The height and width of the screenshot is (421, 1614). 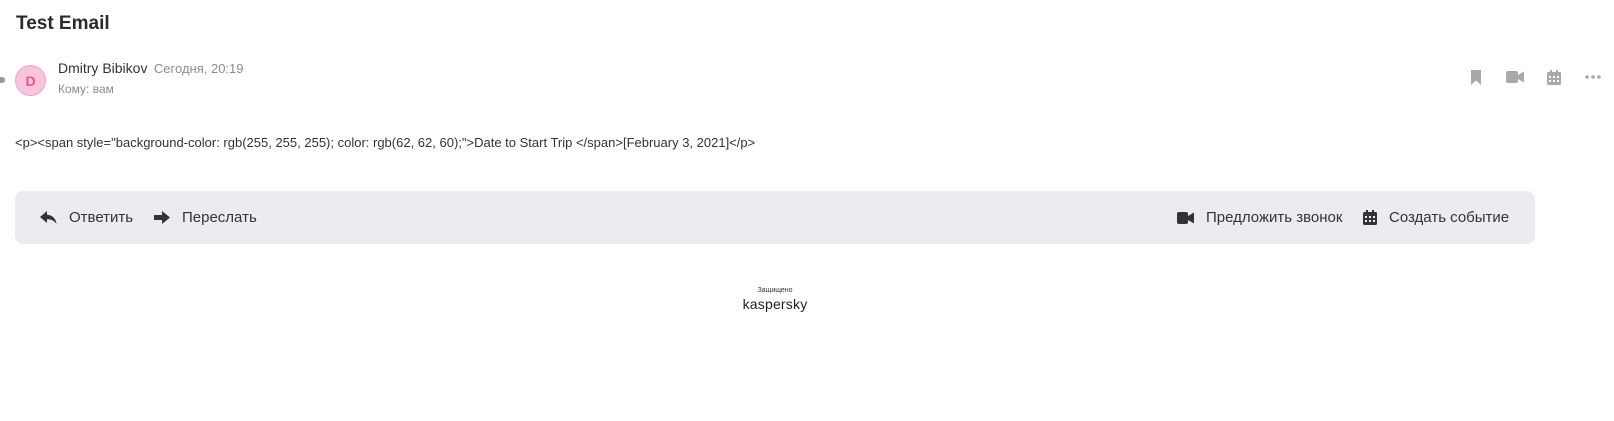 I want to click on video-call-button, so click(x=1514, y=77).